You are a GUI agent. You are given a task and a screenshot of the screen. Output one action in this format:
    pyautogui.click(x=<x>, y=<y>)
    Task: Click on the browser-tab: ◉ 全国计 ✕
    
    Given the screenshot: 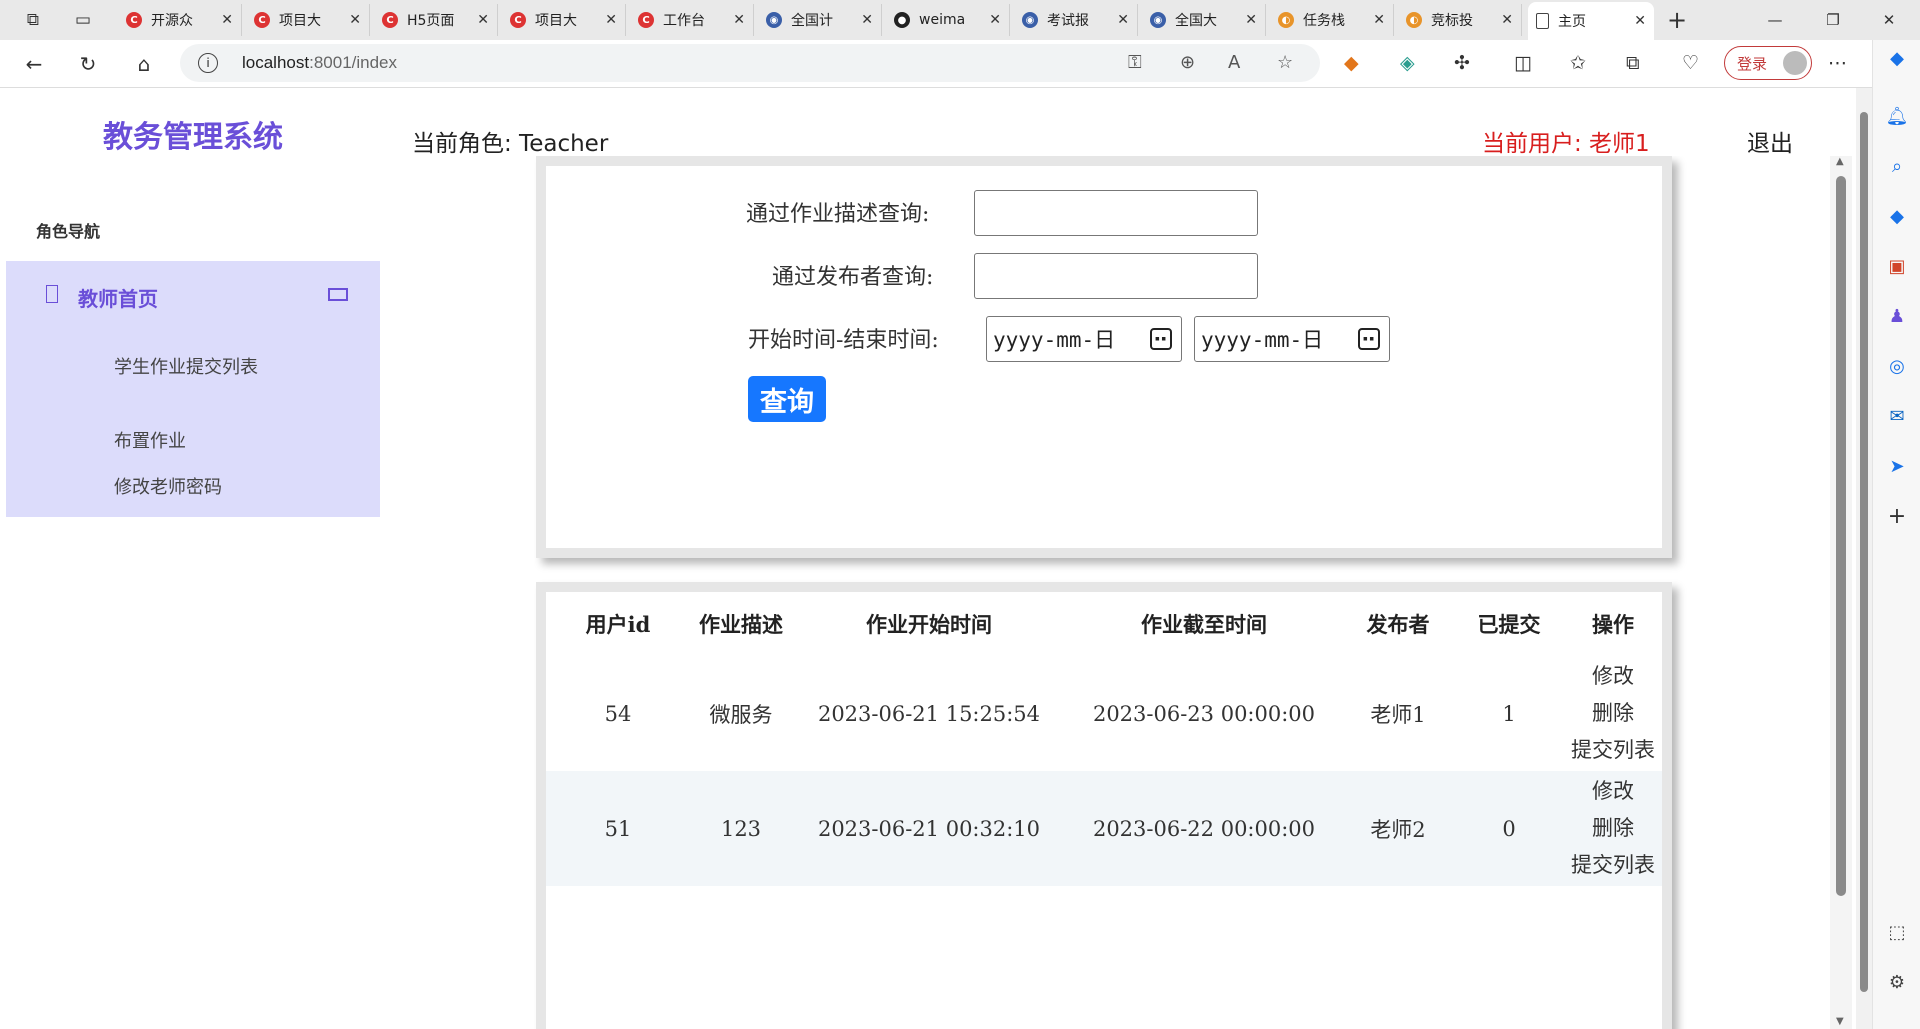 What is the action you would take?
    pyautogui.click(x=820, y=20)
    